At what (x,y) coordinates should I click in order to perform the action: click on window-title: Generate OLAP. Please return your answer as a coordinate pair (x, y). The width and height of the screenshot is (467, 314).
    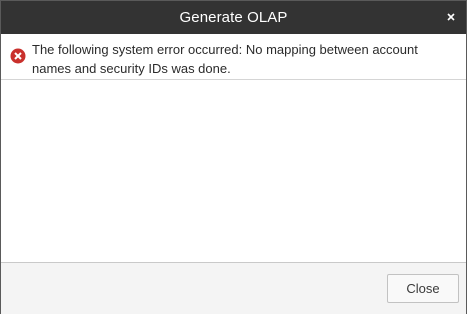
    Looking at the image, I should click on (233, 17).